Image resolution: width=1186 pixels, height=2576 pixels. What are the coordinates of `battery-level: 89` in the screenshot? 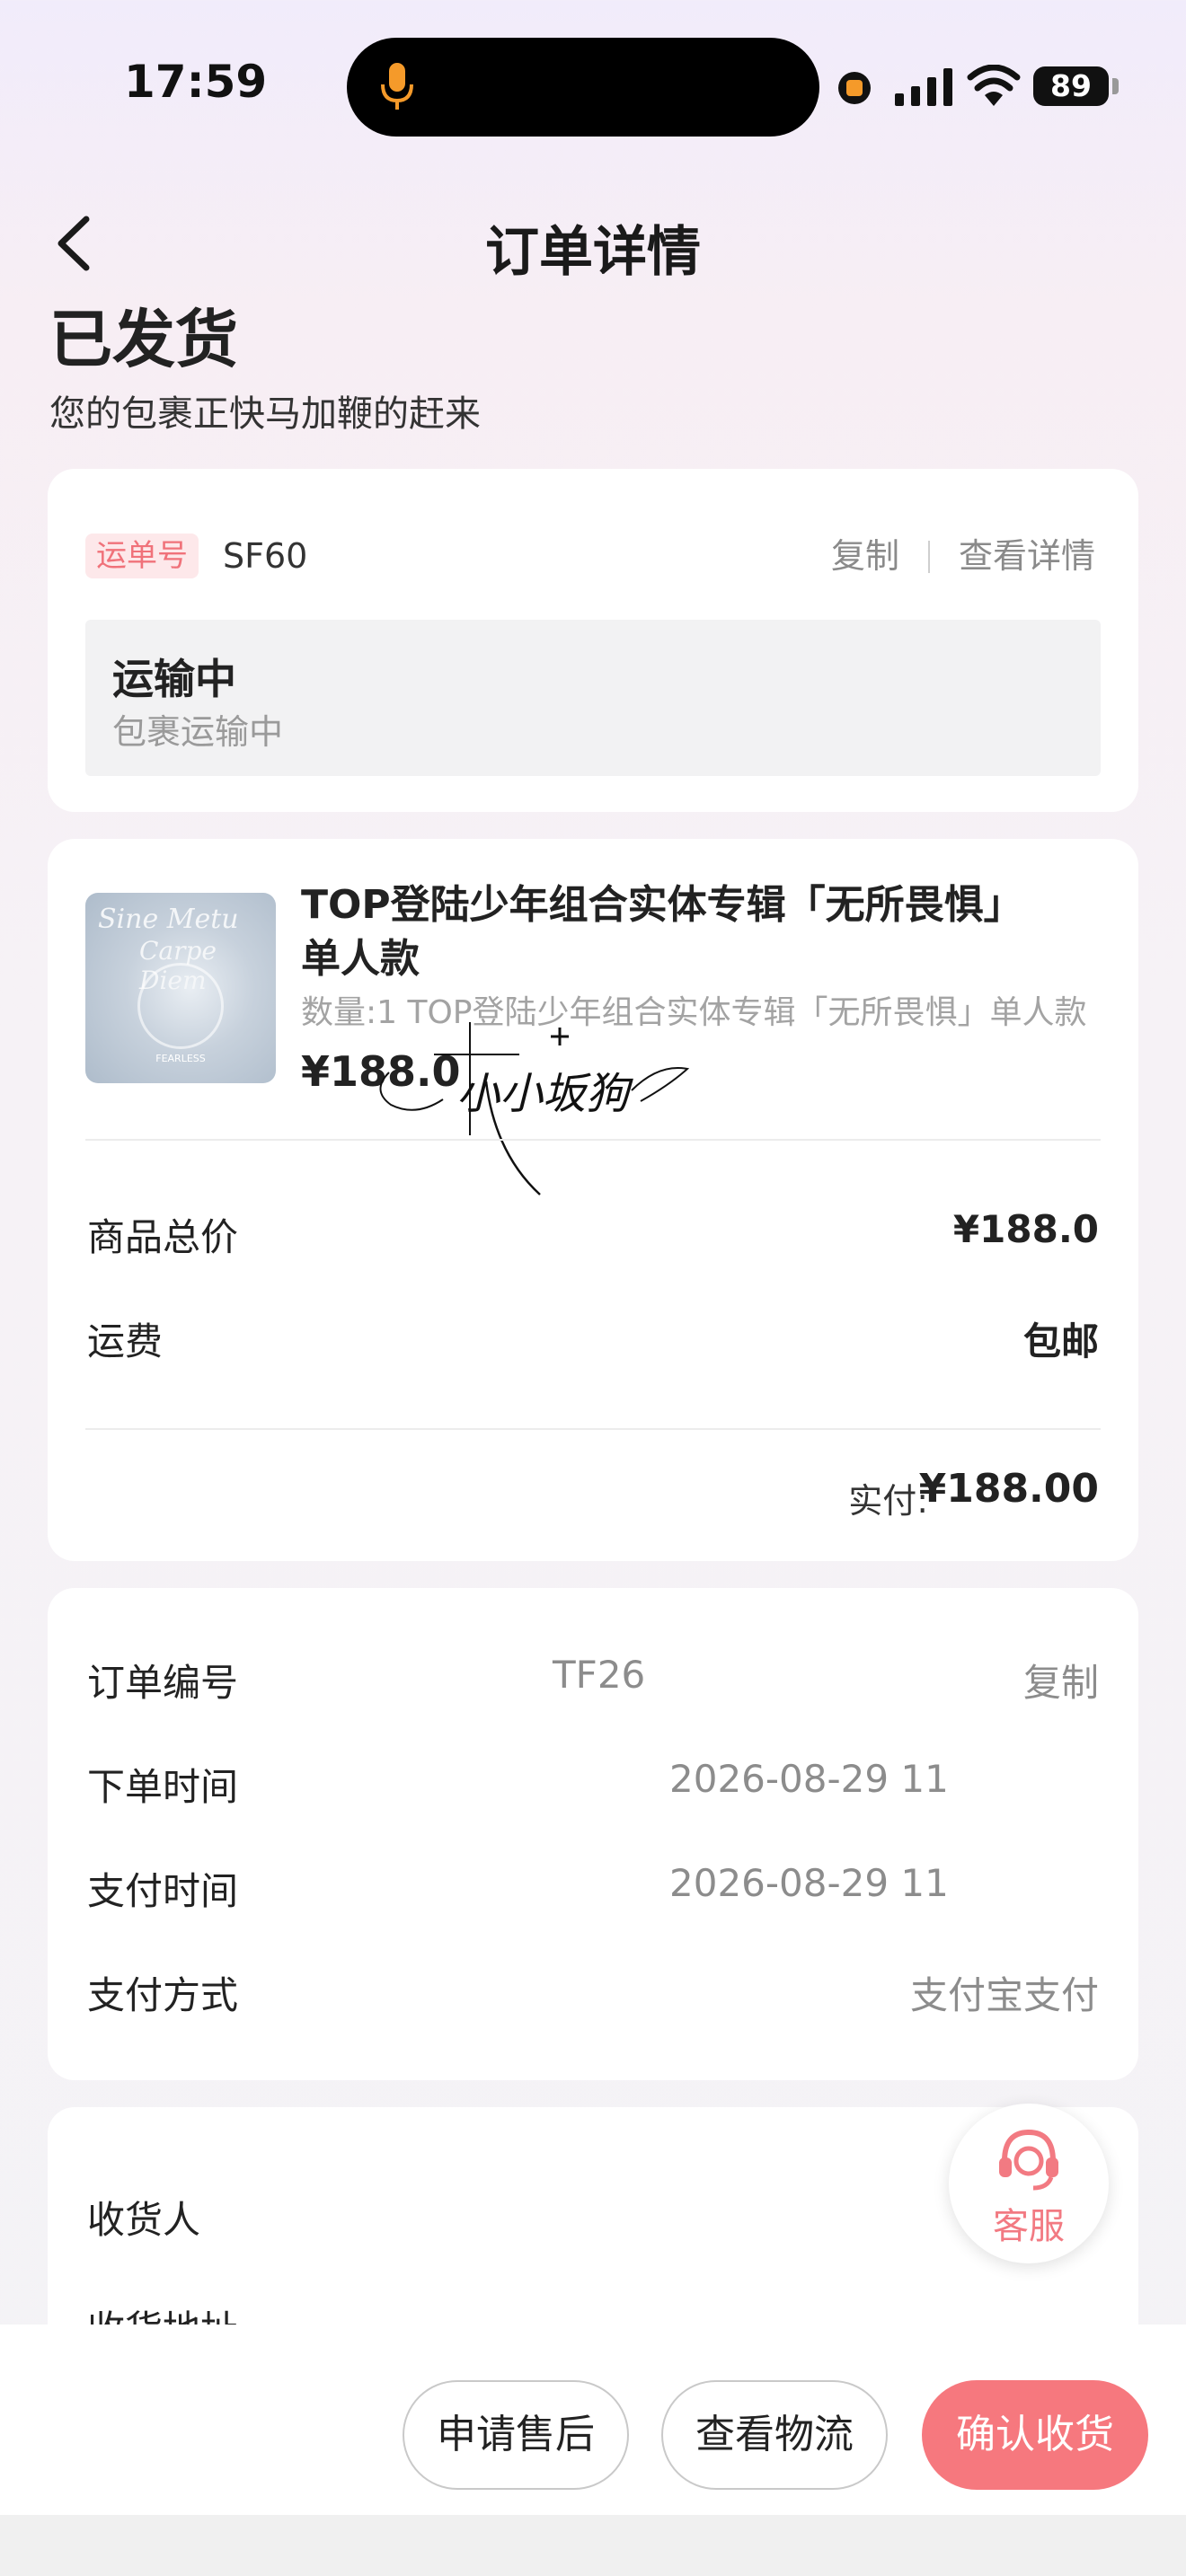 It's located at (1071, 86).